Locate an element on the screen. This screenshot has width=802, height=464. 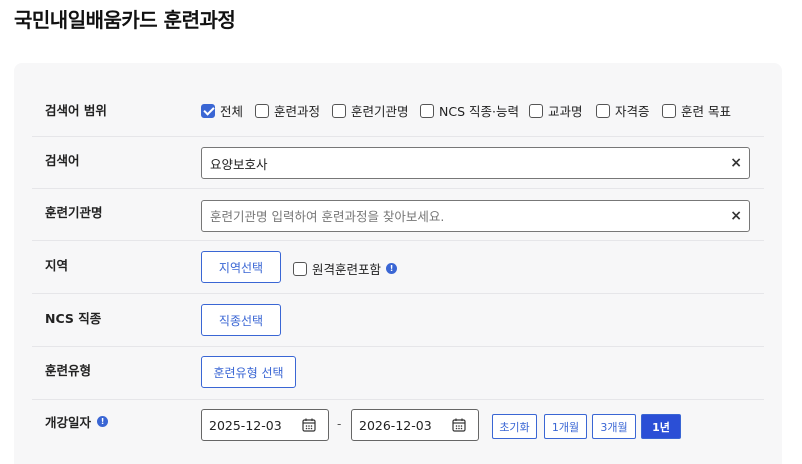
start-date-label-group: 개강일자 ! is located at coordinates (77, 421).